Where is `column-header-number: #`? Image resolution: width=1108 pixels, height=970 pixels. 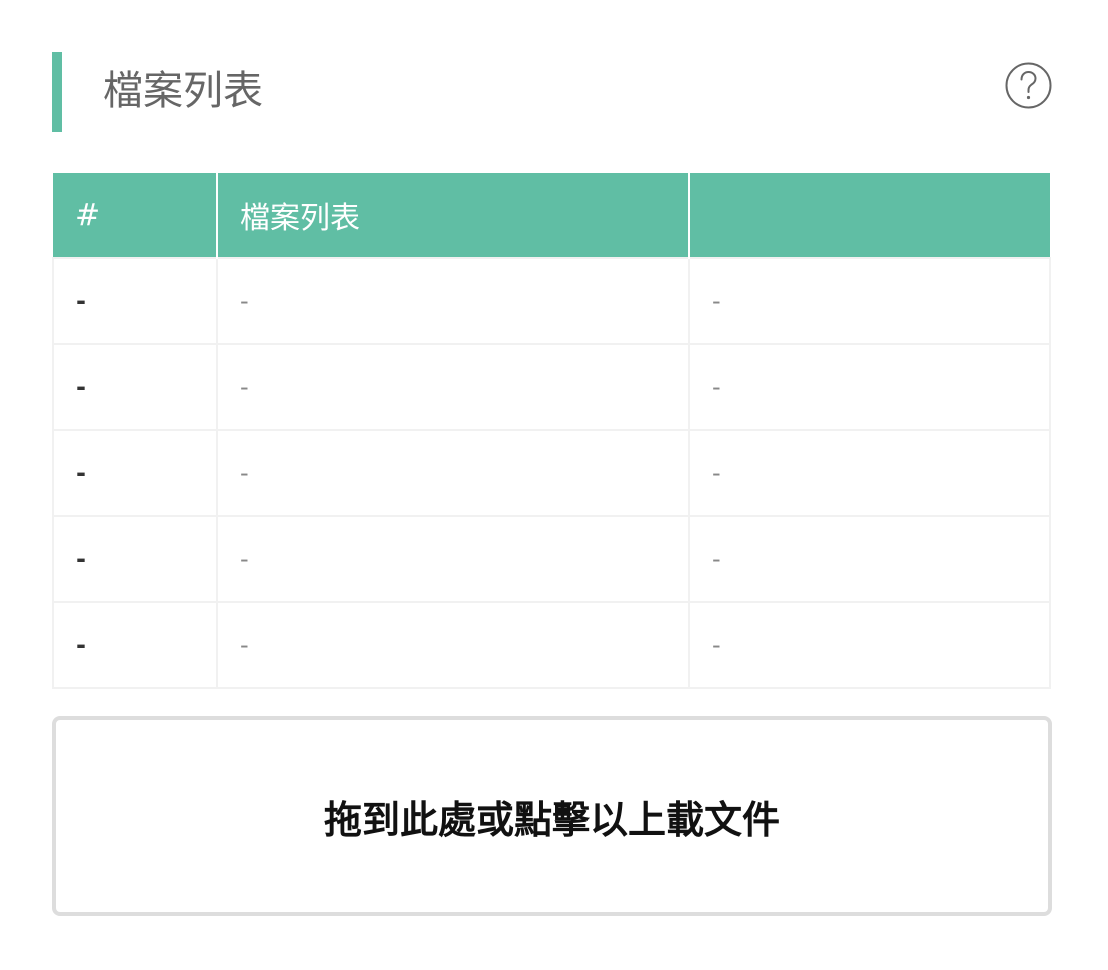 column-header-number: # is located at coordinates (135, 215).